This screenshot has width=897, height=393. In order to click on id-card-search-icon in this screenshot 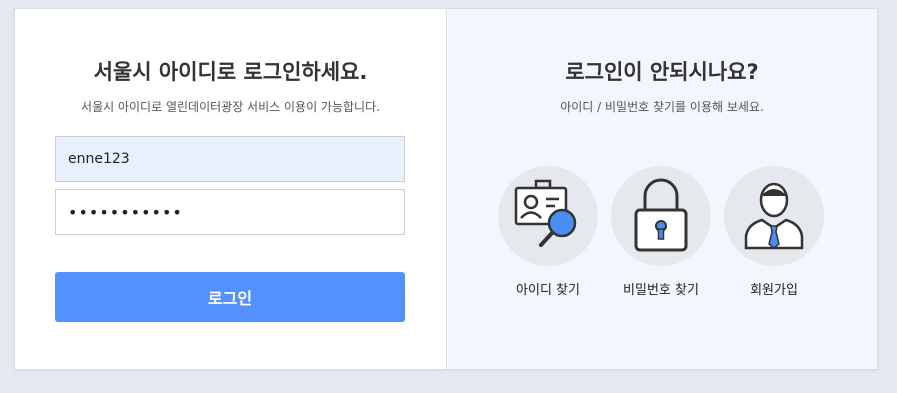, I will do `click(548, 216)`.